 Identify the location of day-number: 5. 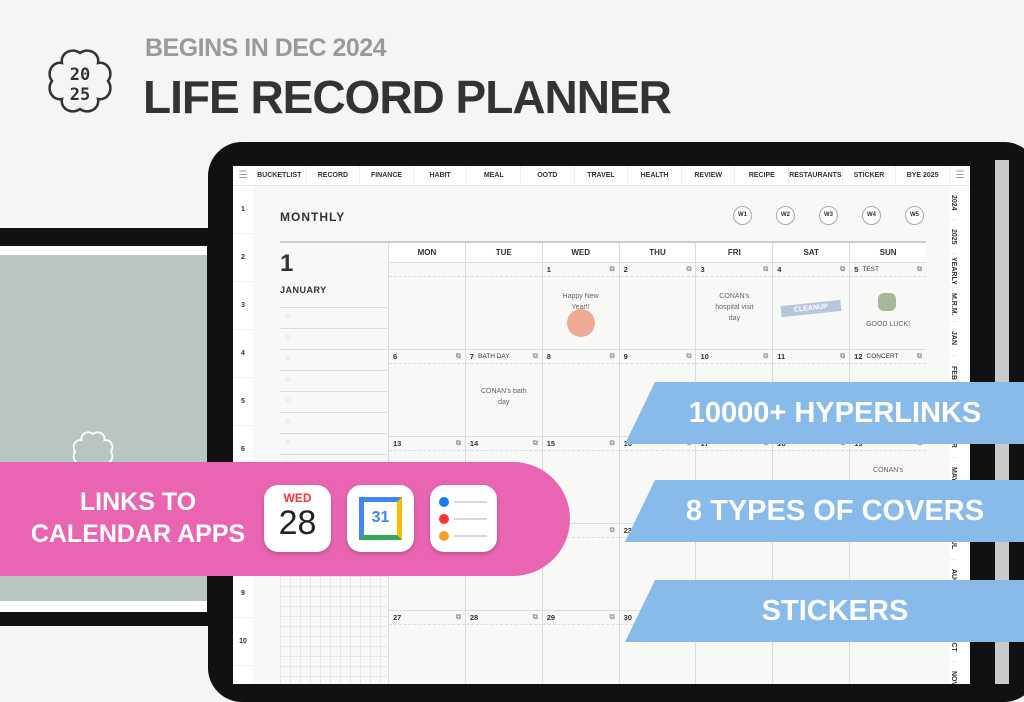
(856, 269).